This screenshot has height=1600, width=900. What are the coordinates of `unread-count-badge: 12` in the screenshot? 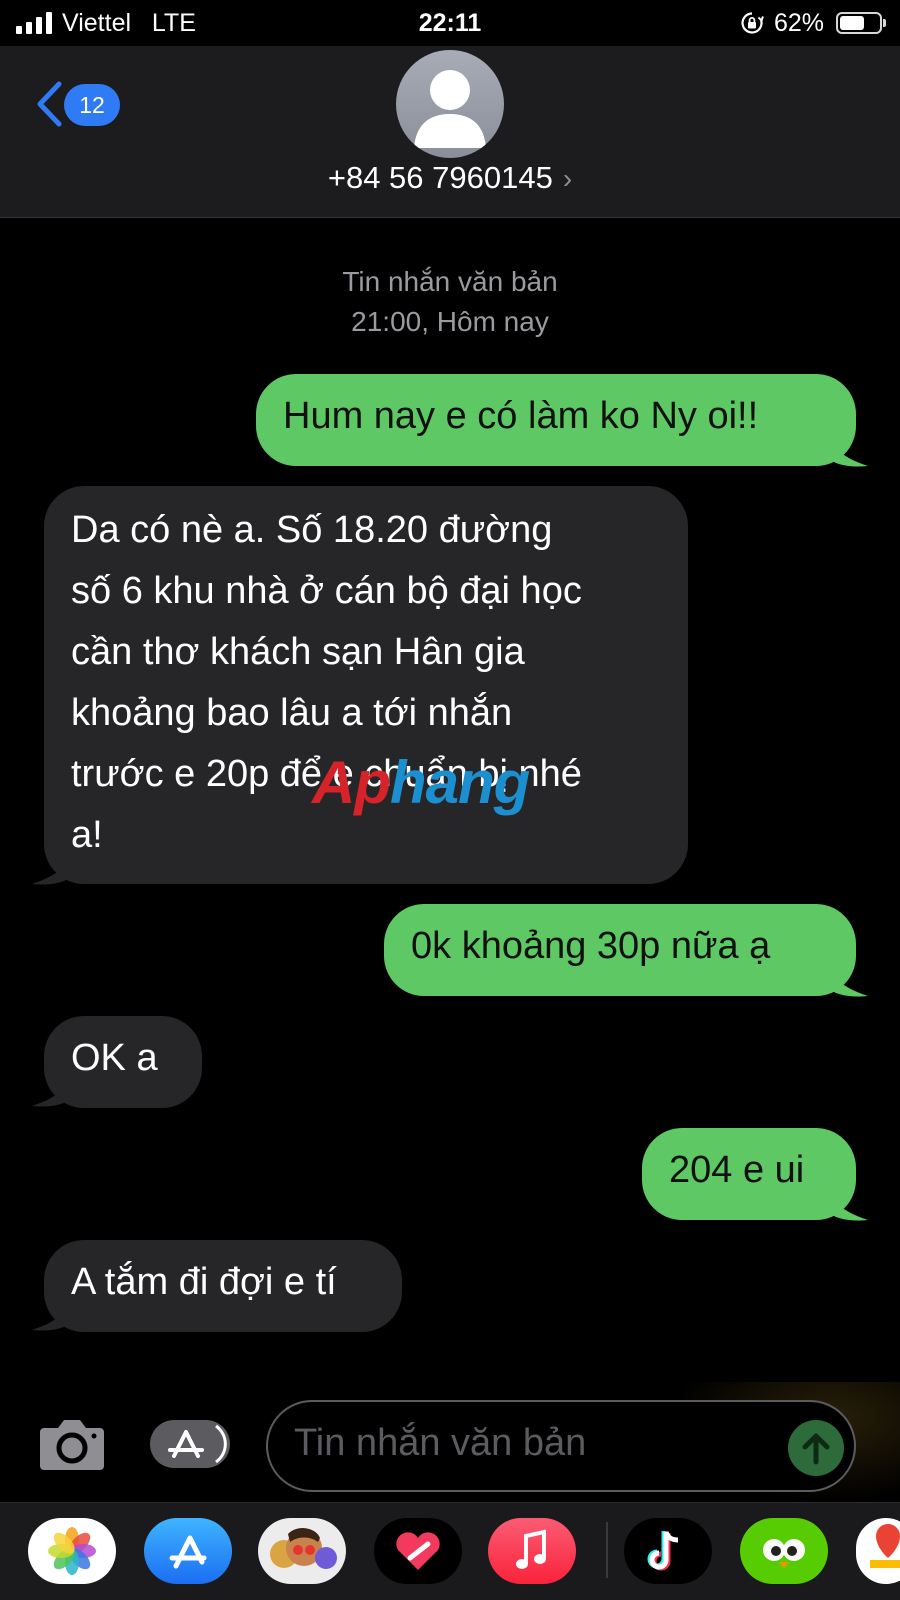 It's located at (92, 105).